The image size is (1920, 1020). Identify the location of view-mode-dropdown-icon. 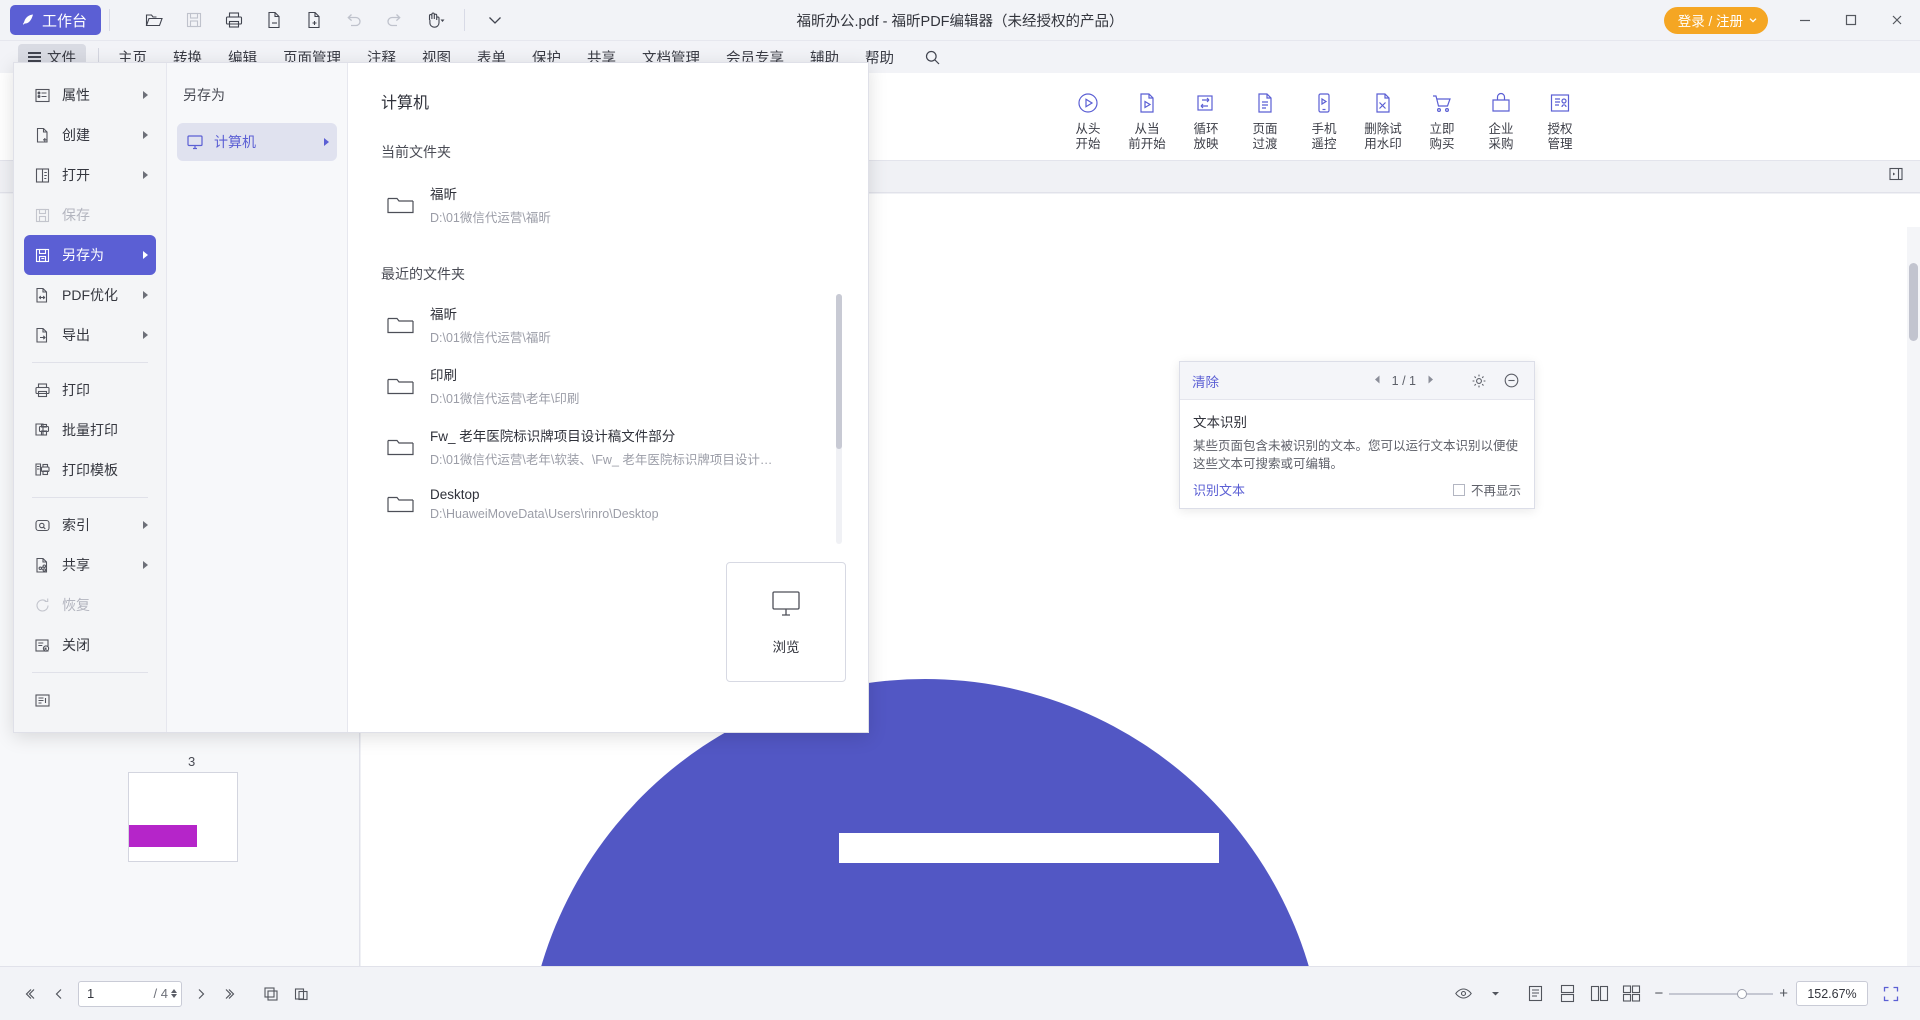
(1495, 994).